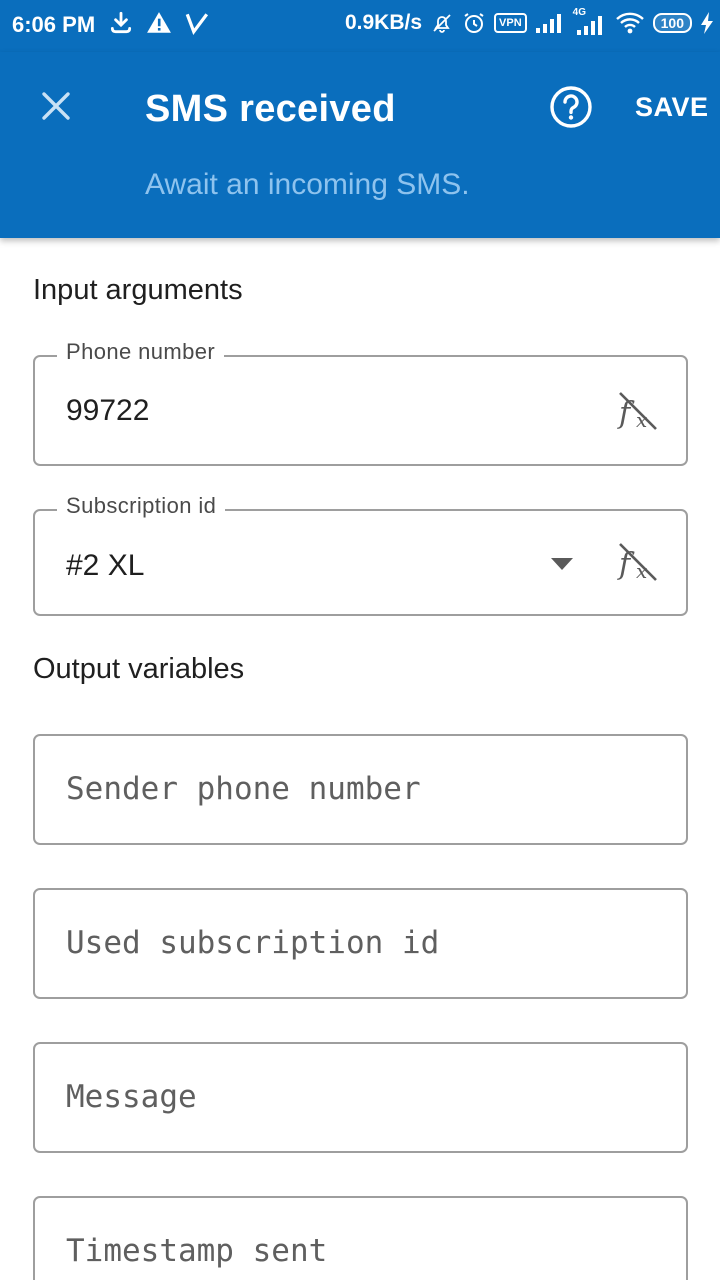  Describe the element at coordinates (360, 554) in the screenshot. I see `subscription-id-field: Subscription id #2 XL f x` at that location.